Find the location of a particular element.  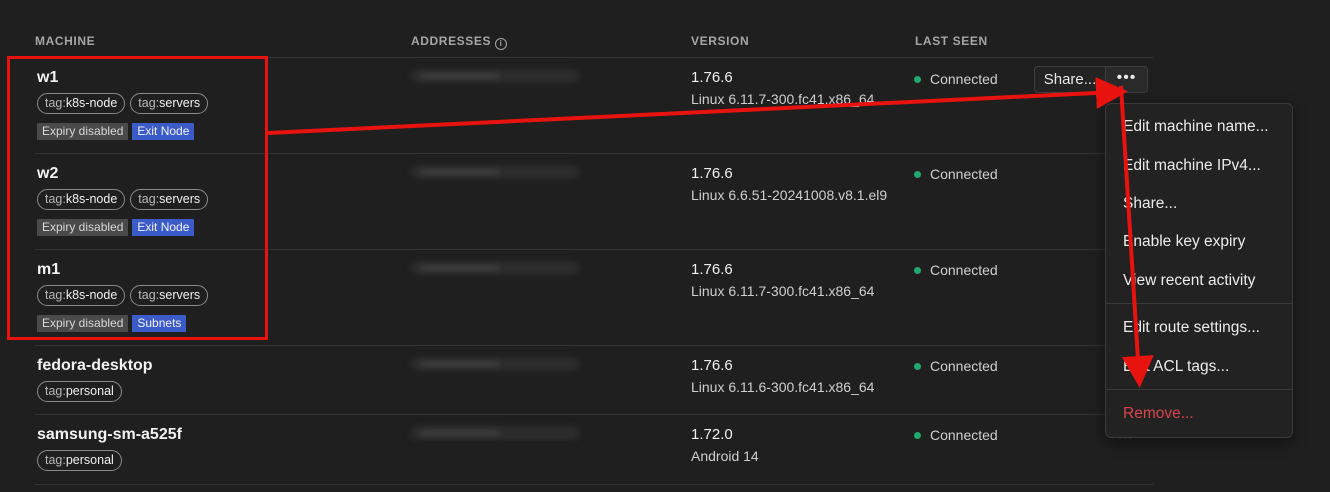

arrow-to-edit-acl-tags is located at coordinates (1136, 236).